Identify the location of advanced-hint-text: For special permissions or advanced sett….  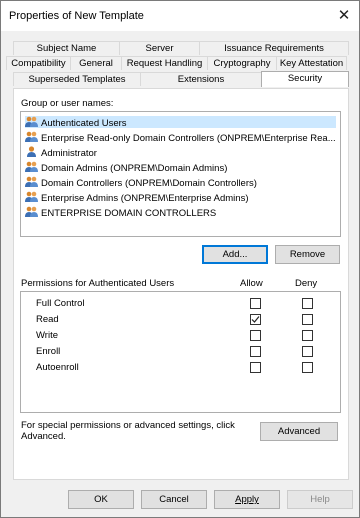
(128, 431).